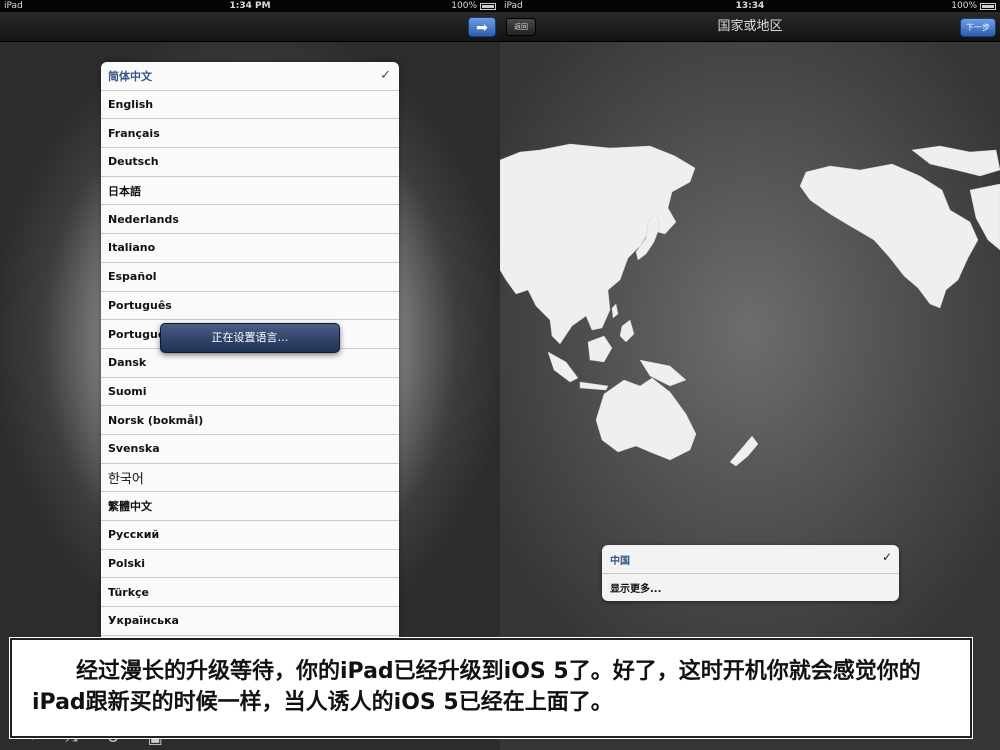  I want to click on status-bar: iPad 13:34 100%, so click(750, 6).